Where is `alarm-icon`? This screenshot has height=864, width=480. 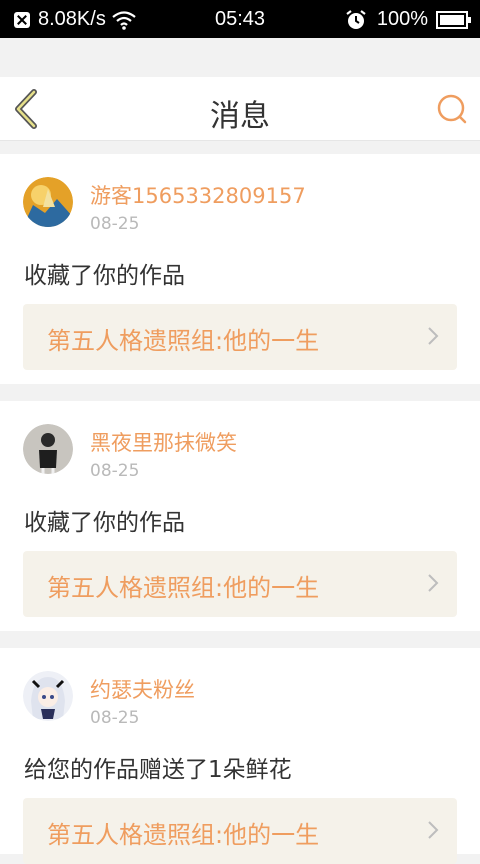
alarm-icon is located at coordinates (356, 19).